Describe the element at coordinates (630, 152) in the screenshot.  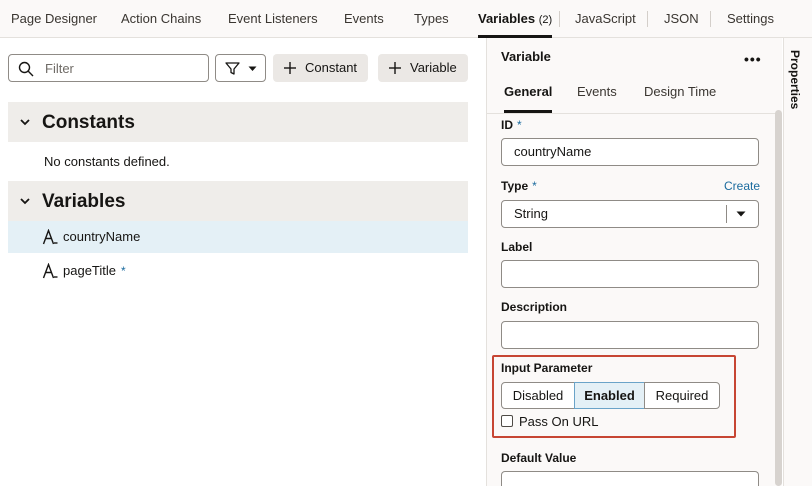
I see `id-field: countryName` at that location.